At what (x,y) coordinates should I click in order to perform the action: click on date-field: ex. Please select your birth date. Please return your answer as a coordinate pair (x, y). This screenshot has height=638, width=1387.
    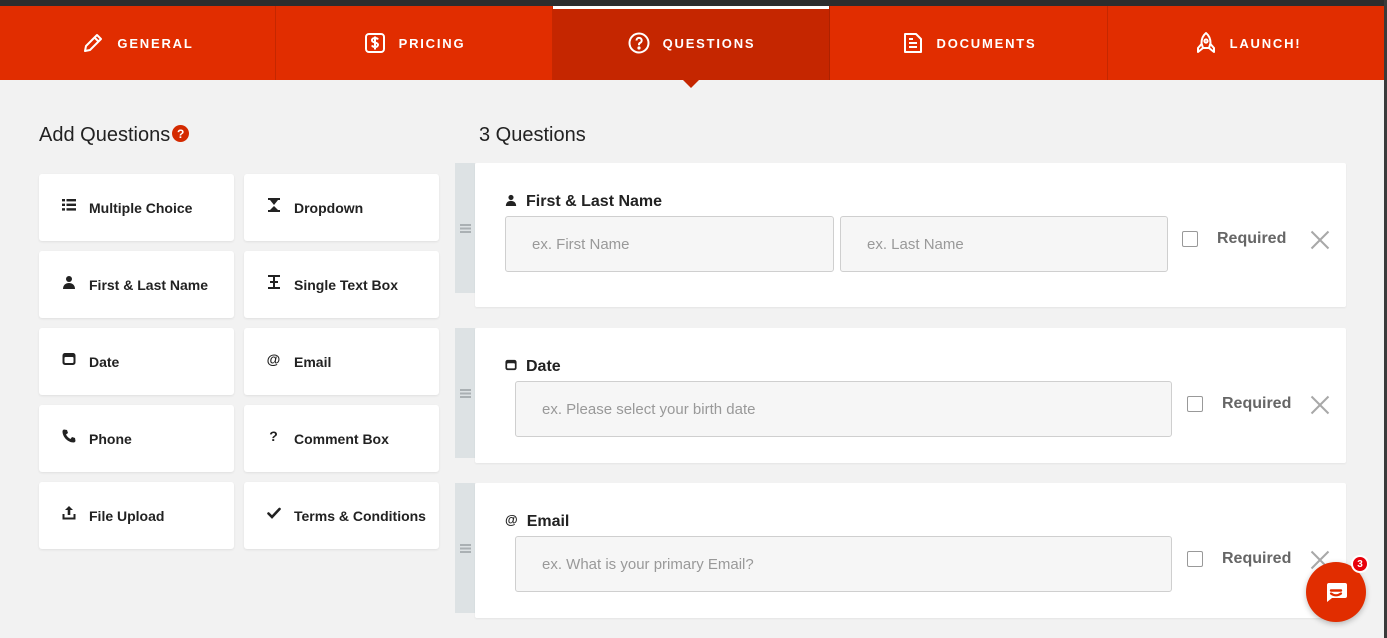
    Looking at the image, I should click on (843, 409).